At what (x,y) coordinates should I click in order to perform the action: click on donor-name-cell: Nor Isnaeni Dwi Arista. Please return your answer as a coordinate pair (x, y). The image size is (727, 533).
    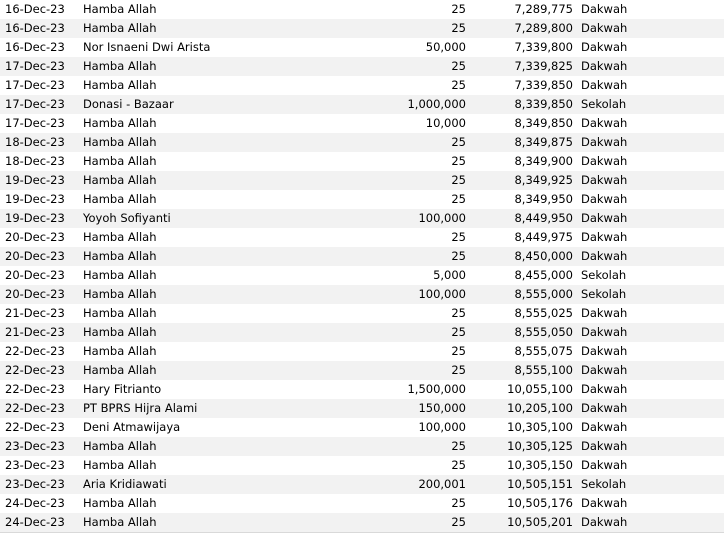
    Looking at the image, I should click on (233, 47).